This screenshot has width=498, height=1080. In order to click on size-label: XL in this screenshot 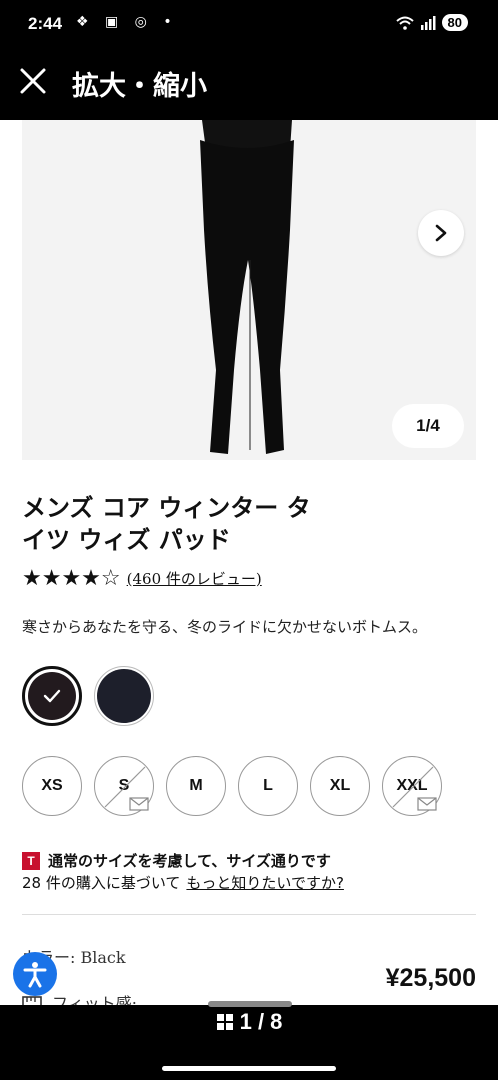, I will do `click(340, 785)`.